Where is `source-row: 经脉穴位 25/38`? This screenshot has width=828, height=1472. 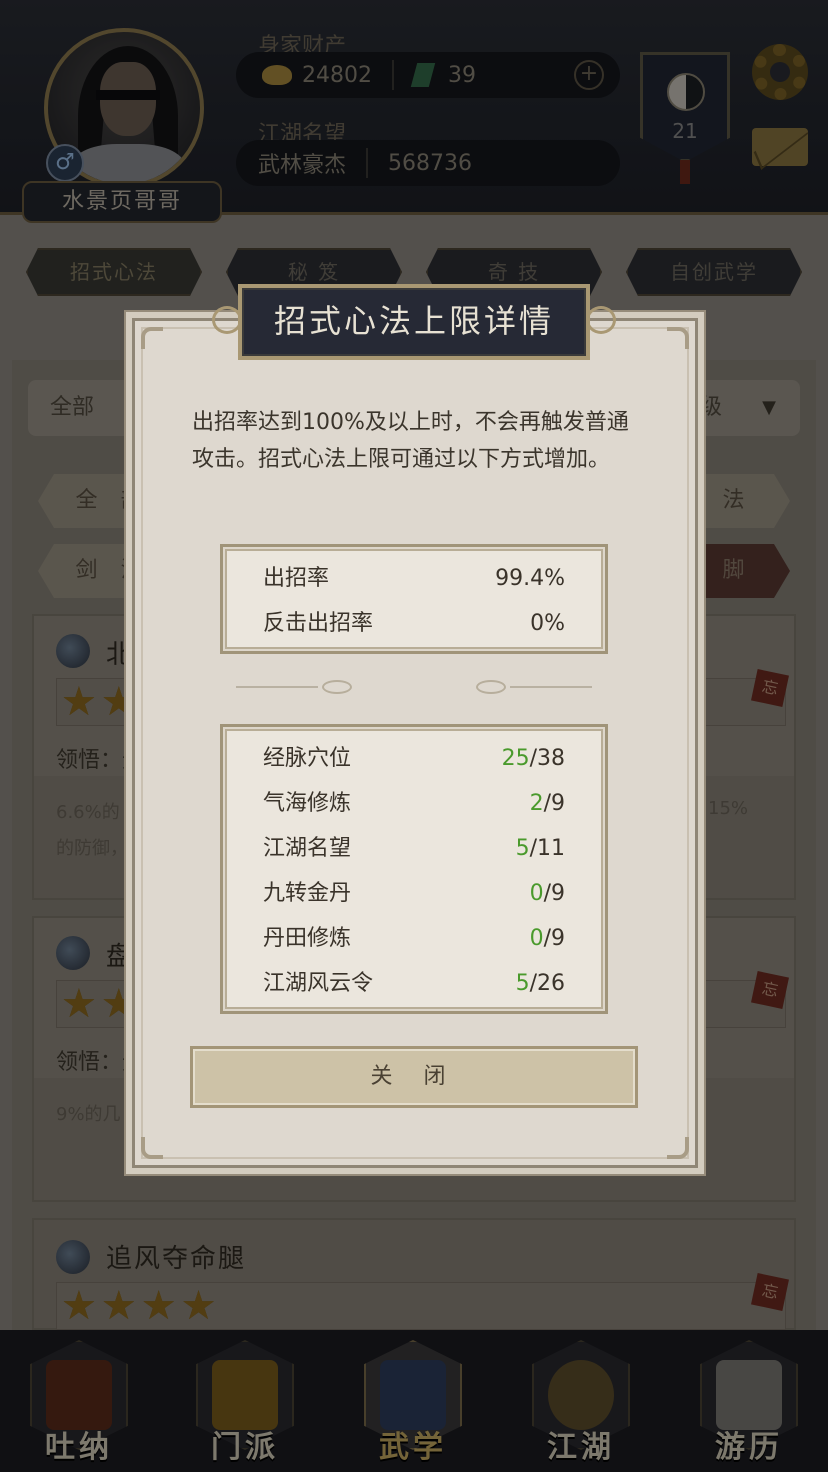
source-row: 经脉穴位 25/38 is located at coordinates (414, 758).